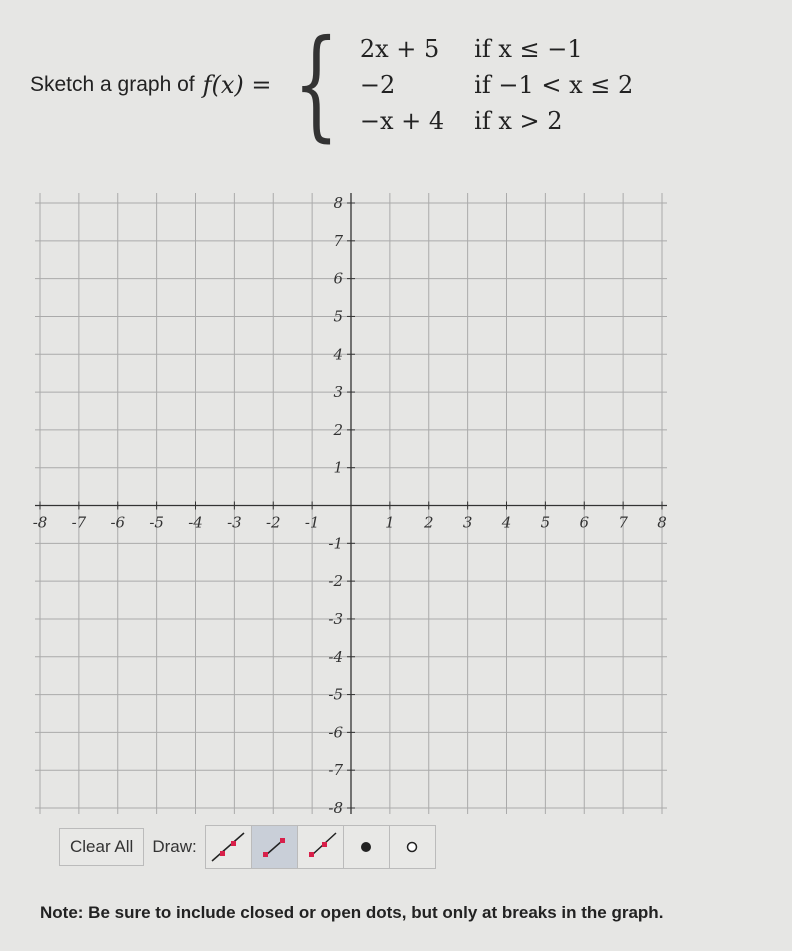 This screenshot has height=951, width=792. What do you see at coordinates (338, 468) in the screenshot?
I see `y-tick-label: 1` at bounding box center [338, 468].